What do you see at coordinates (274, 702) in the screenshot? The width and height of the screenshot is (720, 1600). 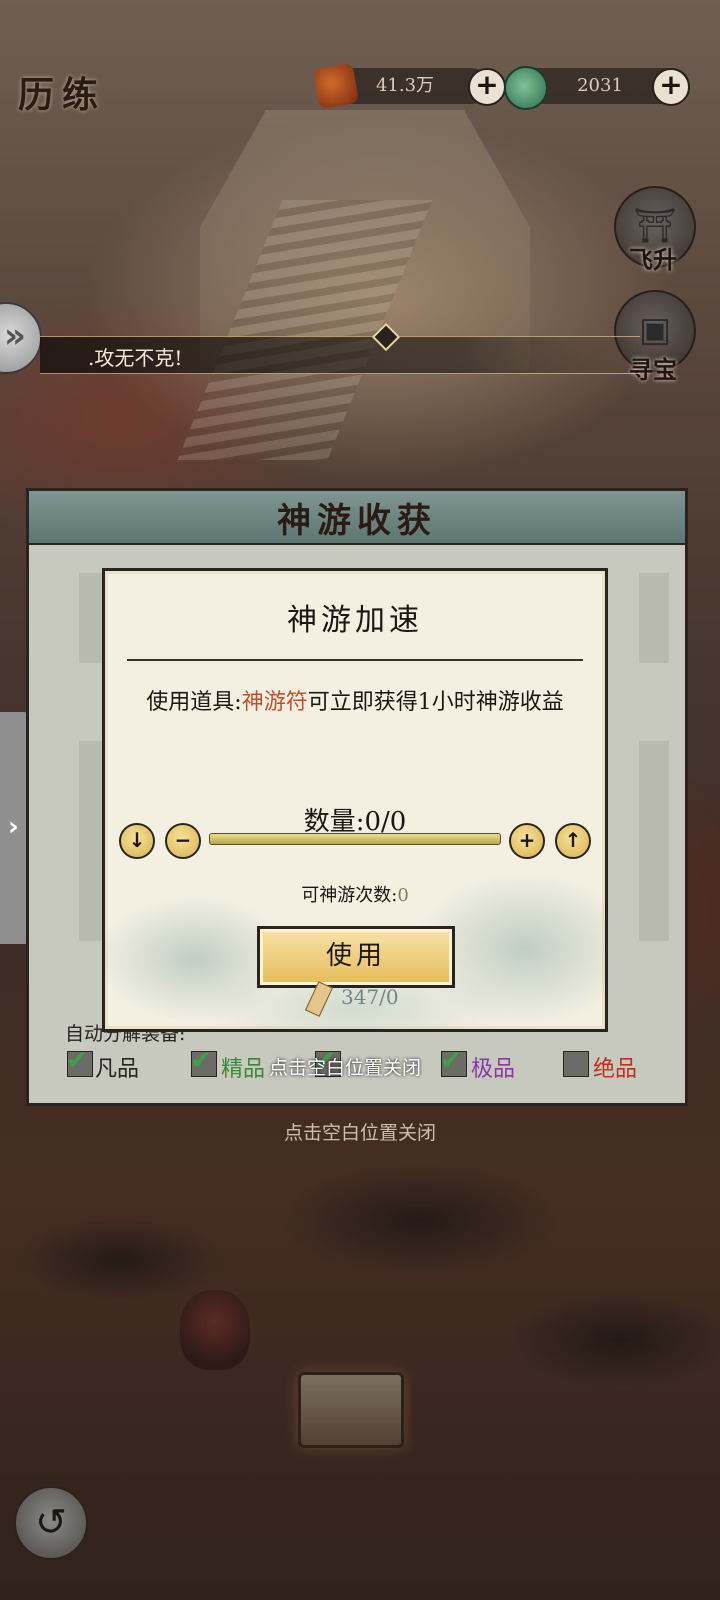 I see `item-name: 神游符` at bounding box center [274, 702].